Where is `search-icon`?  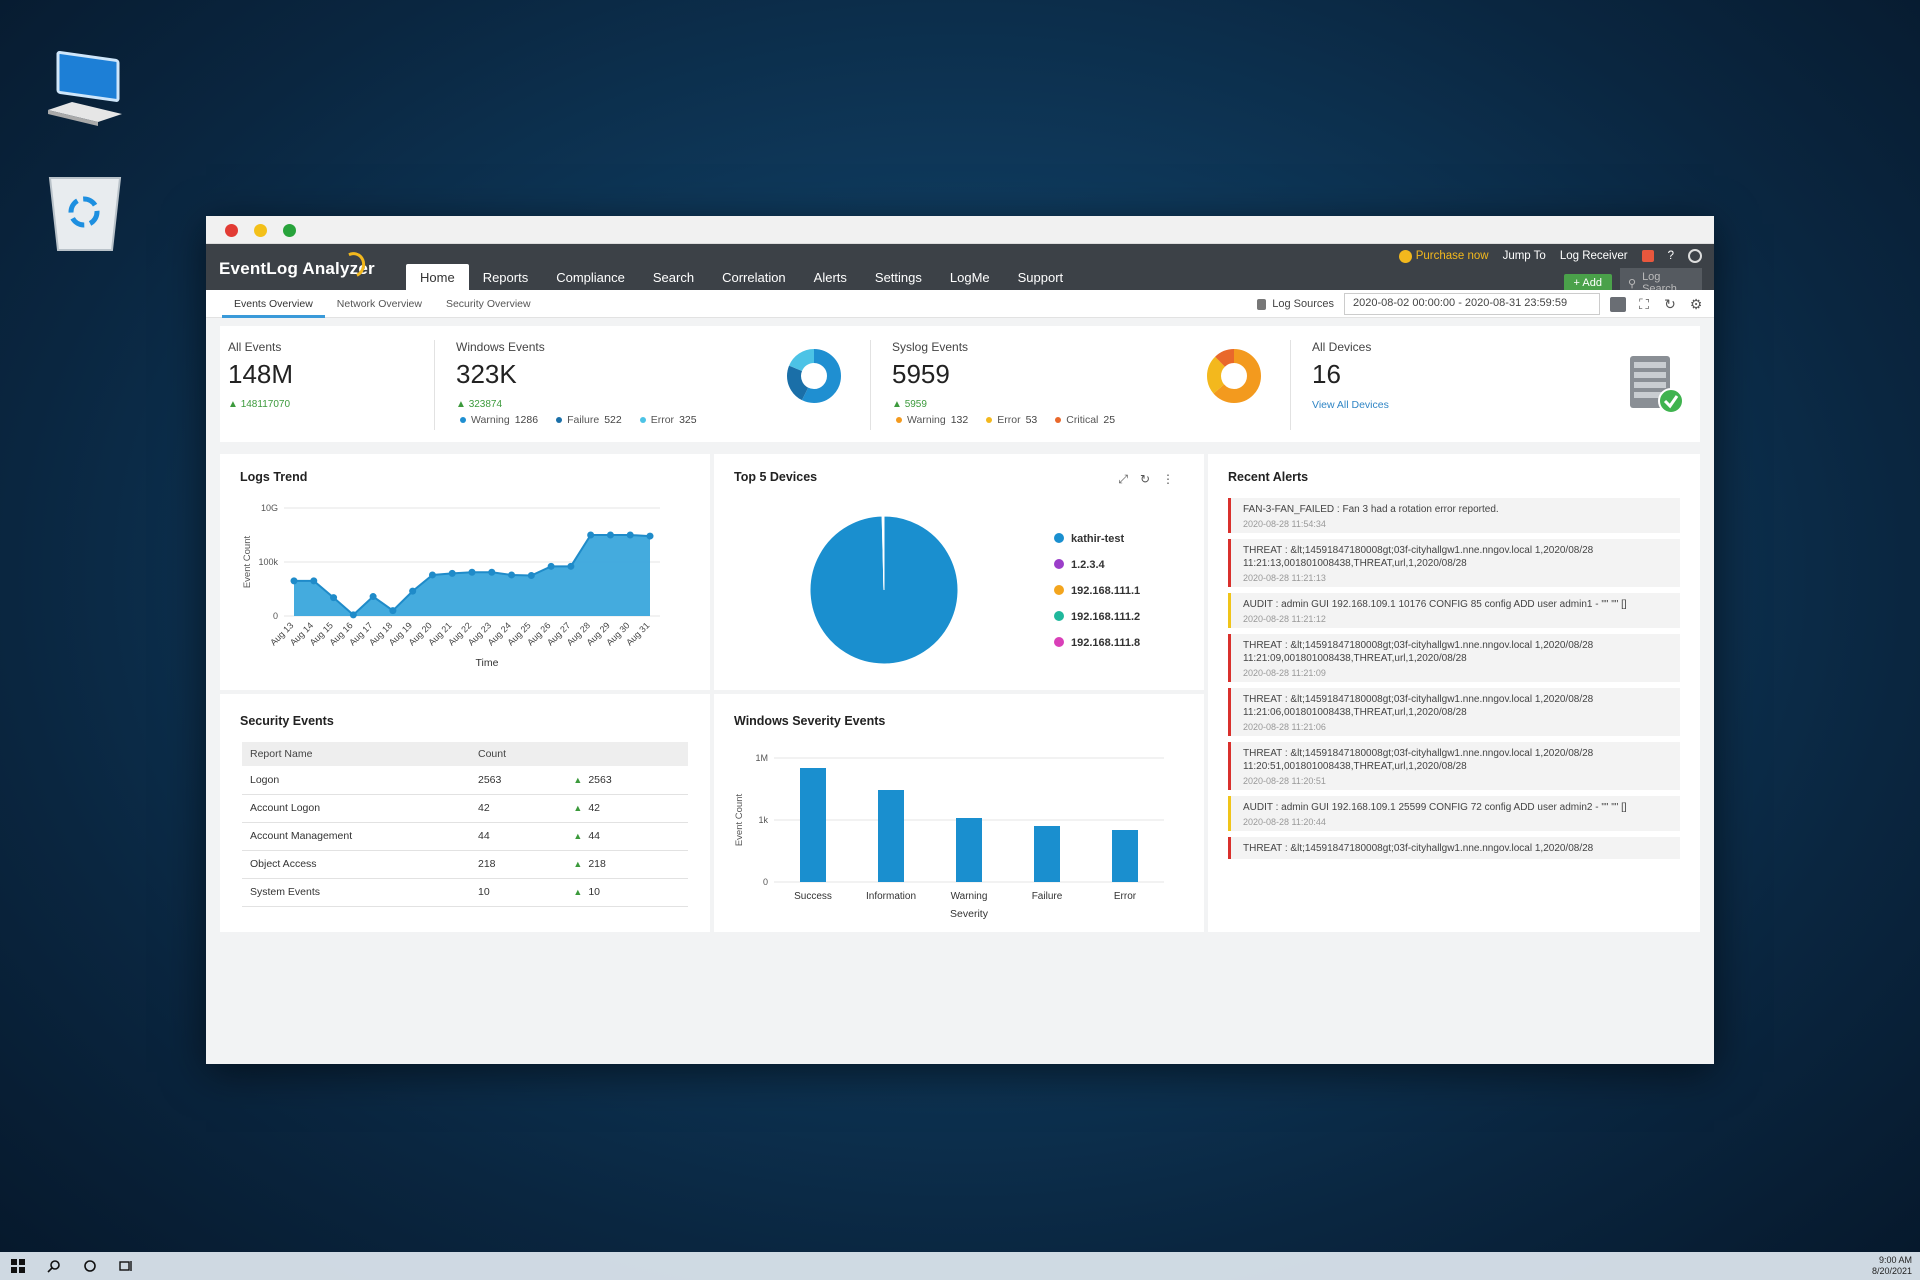 search-icon is located at coordinates (54, 1266).